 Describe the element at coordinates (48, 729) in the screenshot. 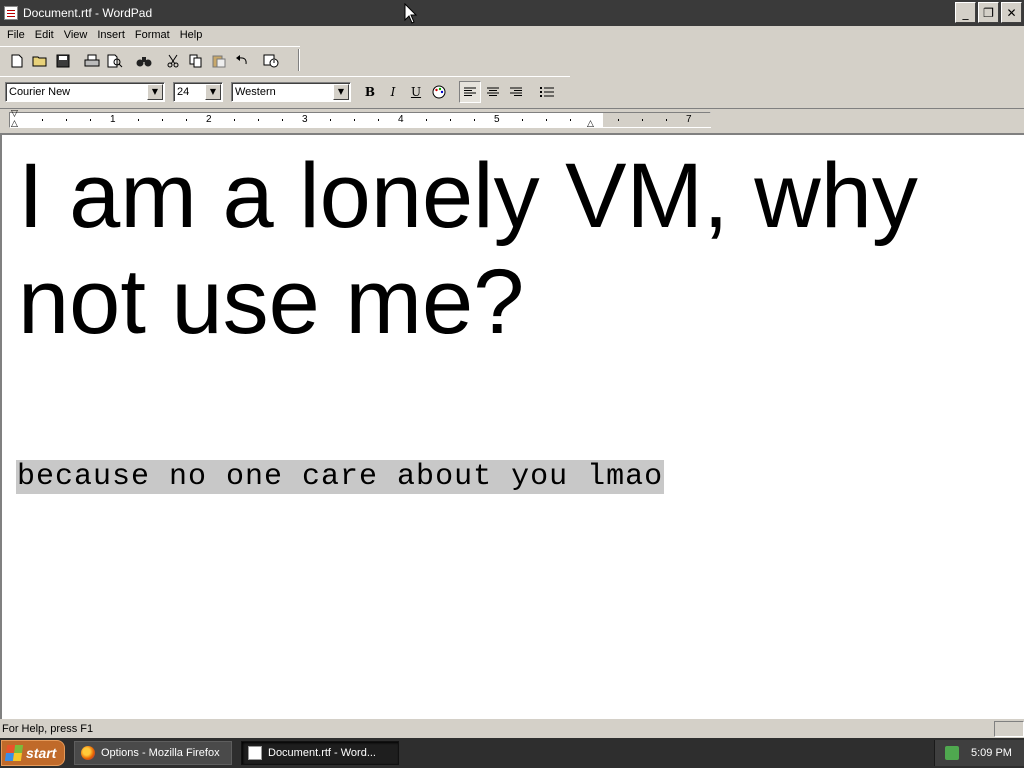

I see `status-text: For Help, press F1` at that location.